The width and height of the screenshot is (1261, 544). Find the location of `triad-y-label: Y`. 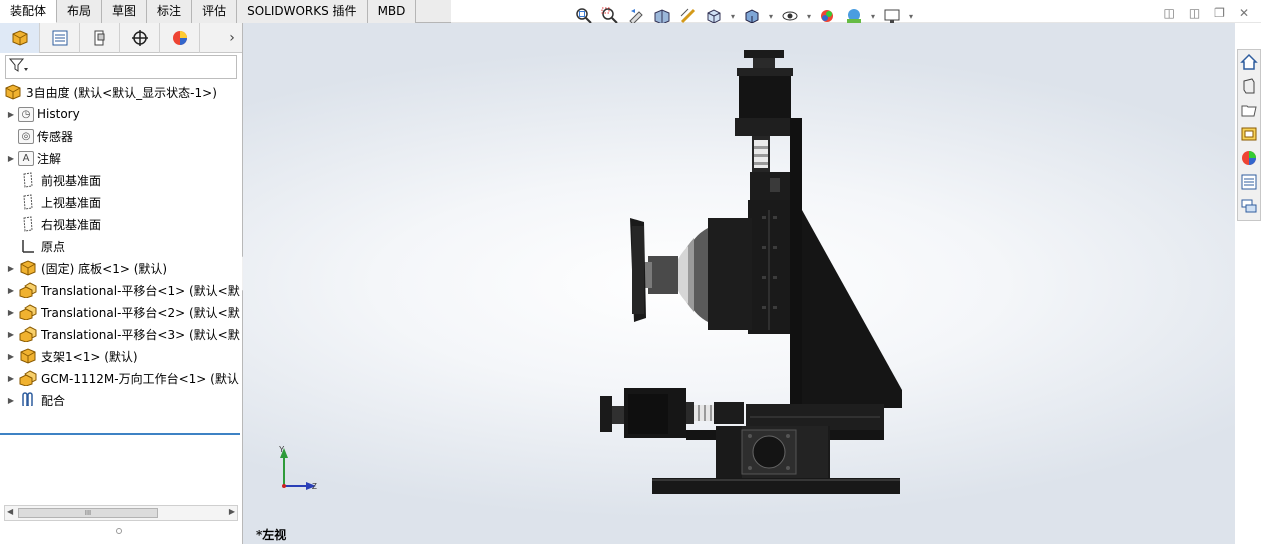

triad-y-label: Y is located at coordinates (282, 449).